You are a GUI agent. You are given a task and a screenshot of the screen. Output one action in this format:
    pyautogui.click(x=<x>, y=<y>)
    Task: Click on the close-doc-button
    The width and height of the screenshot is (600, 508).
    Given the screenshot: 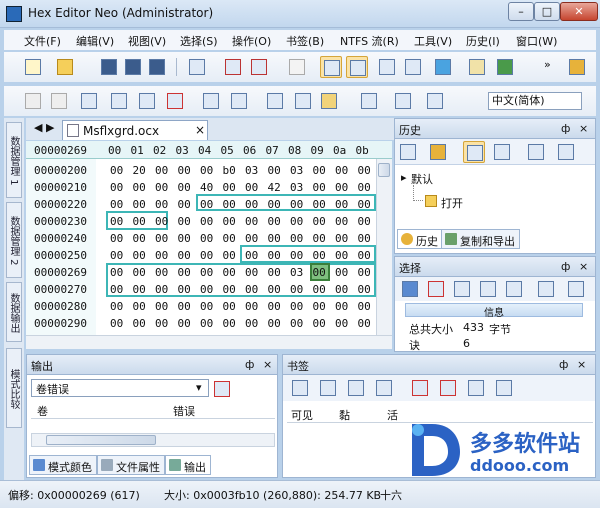 What is the action you would take?
    pyautogui.click(x=233, y=67)
    